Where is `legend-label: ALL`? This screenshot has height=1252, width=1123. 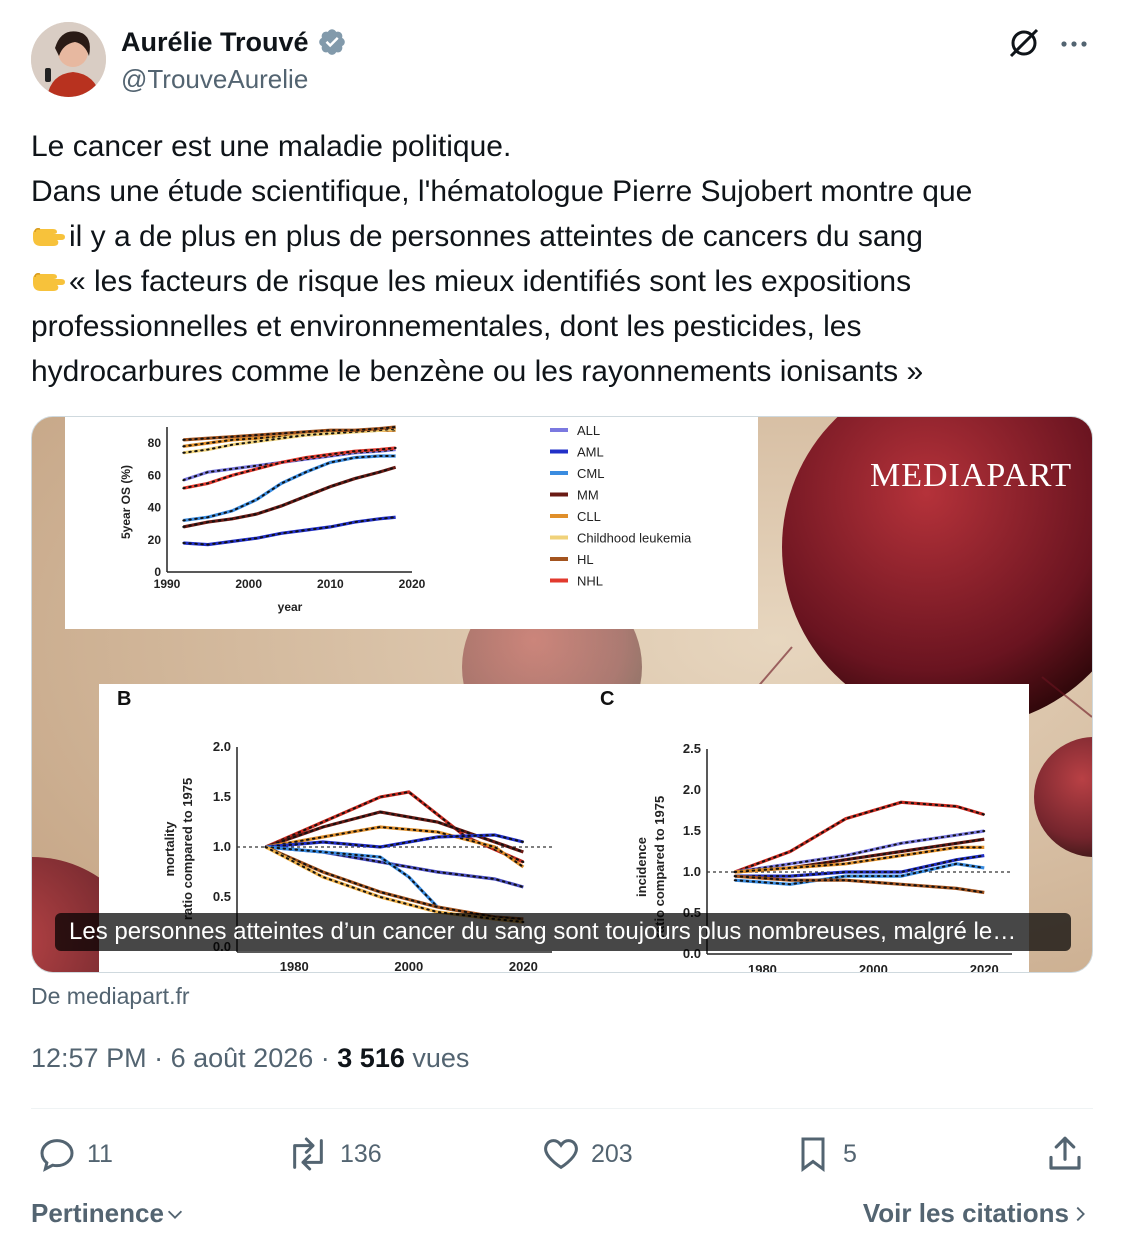
legend-label: ALL is located at coordinates (588, 430).